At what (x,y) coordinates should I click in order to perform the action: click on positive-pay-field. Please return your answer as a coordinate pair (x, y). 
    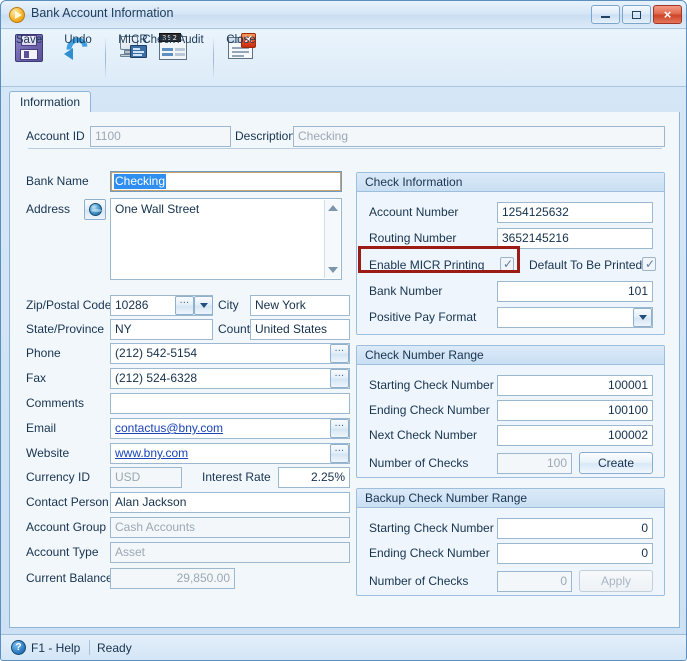
    Looking at the image, I should click on (575, 317).